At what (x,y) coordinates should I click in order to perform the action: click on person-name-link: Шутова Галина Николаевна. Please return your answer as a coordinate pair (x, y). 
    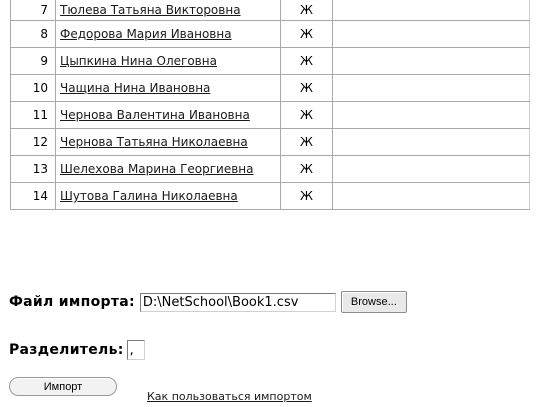
    Looking at the image, I should click on (149, 196).